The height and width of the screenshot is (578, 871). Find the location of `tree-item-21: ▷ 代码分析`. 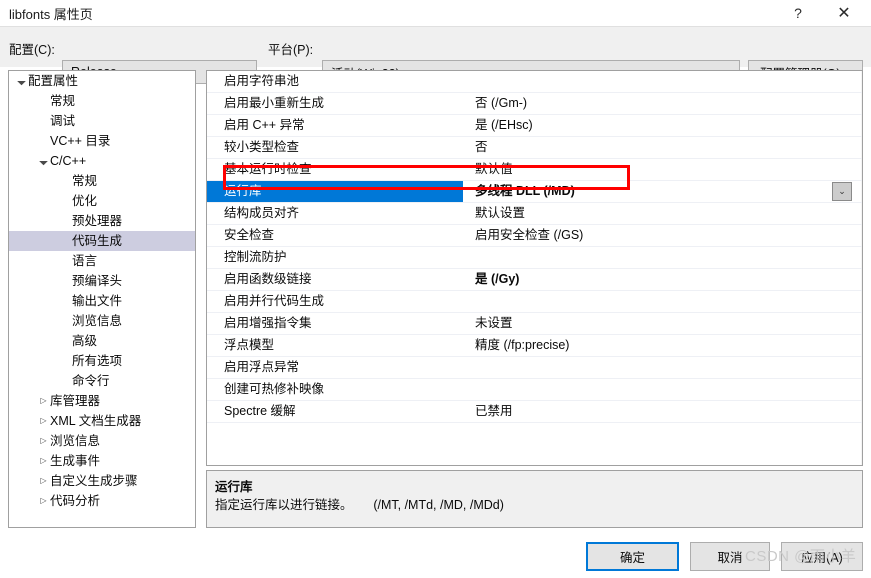

tree-item-21: ▷ 代码分析 is located at coordinates (102, 501).